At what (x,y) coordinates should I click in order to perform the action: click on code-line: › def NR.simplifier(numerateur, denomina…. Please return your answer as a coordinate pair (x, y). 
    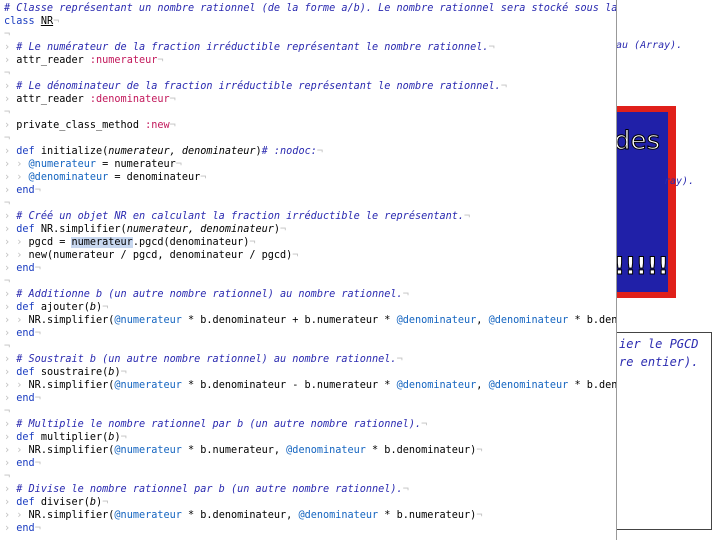
    Looking at the image, I should click on (145, 229).